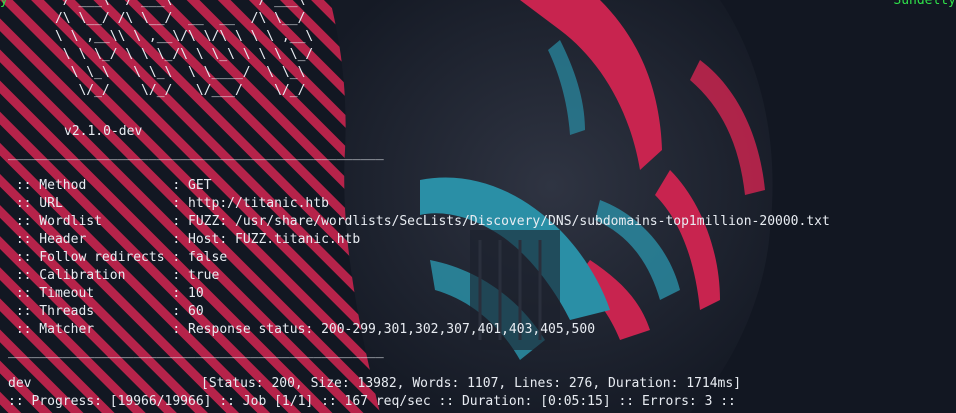  I want to click on version-label: v2.1.0-dev, so click(103, 131).